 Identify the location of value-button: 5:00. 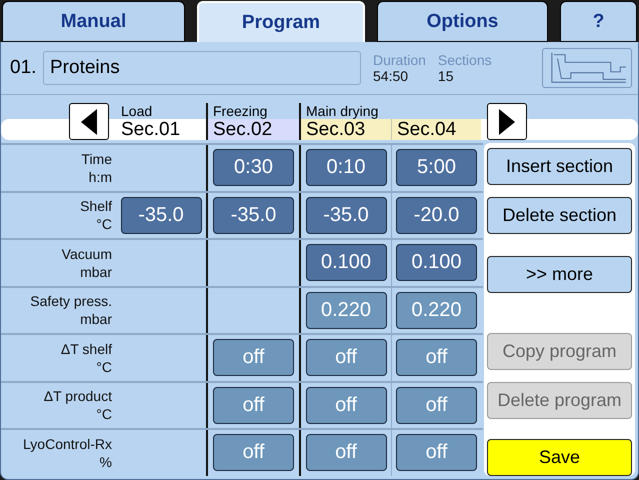
(436, 167).